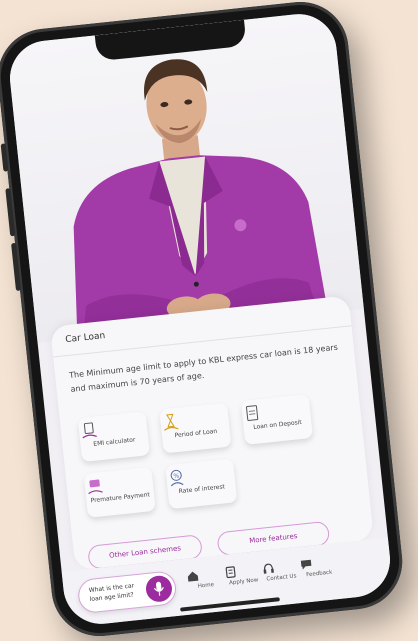 Image resolution: width=418 pixels, height=641 pixels. I want to click on home-icon, so click(193, 576).